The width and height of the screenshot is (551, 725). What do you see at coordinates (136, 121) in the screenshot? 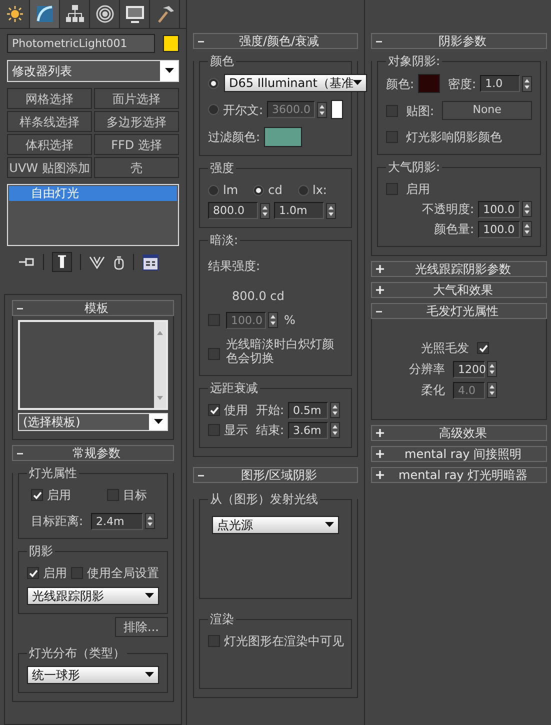
I see `modifier-button: 多边形选择` at bounding box center [136, 121].